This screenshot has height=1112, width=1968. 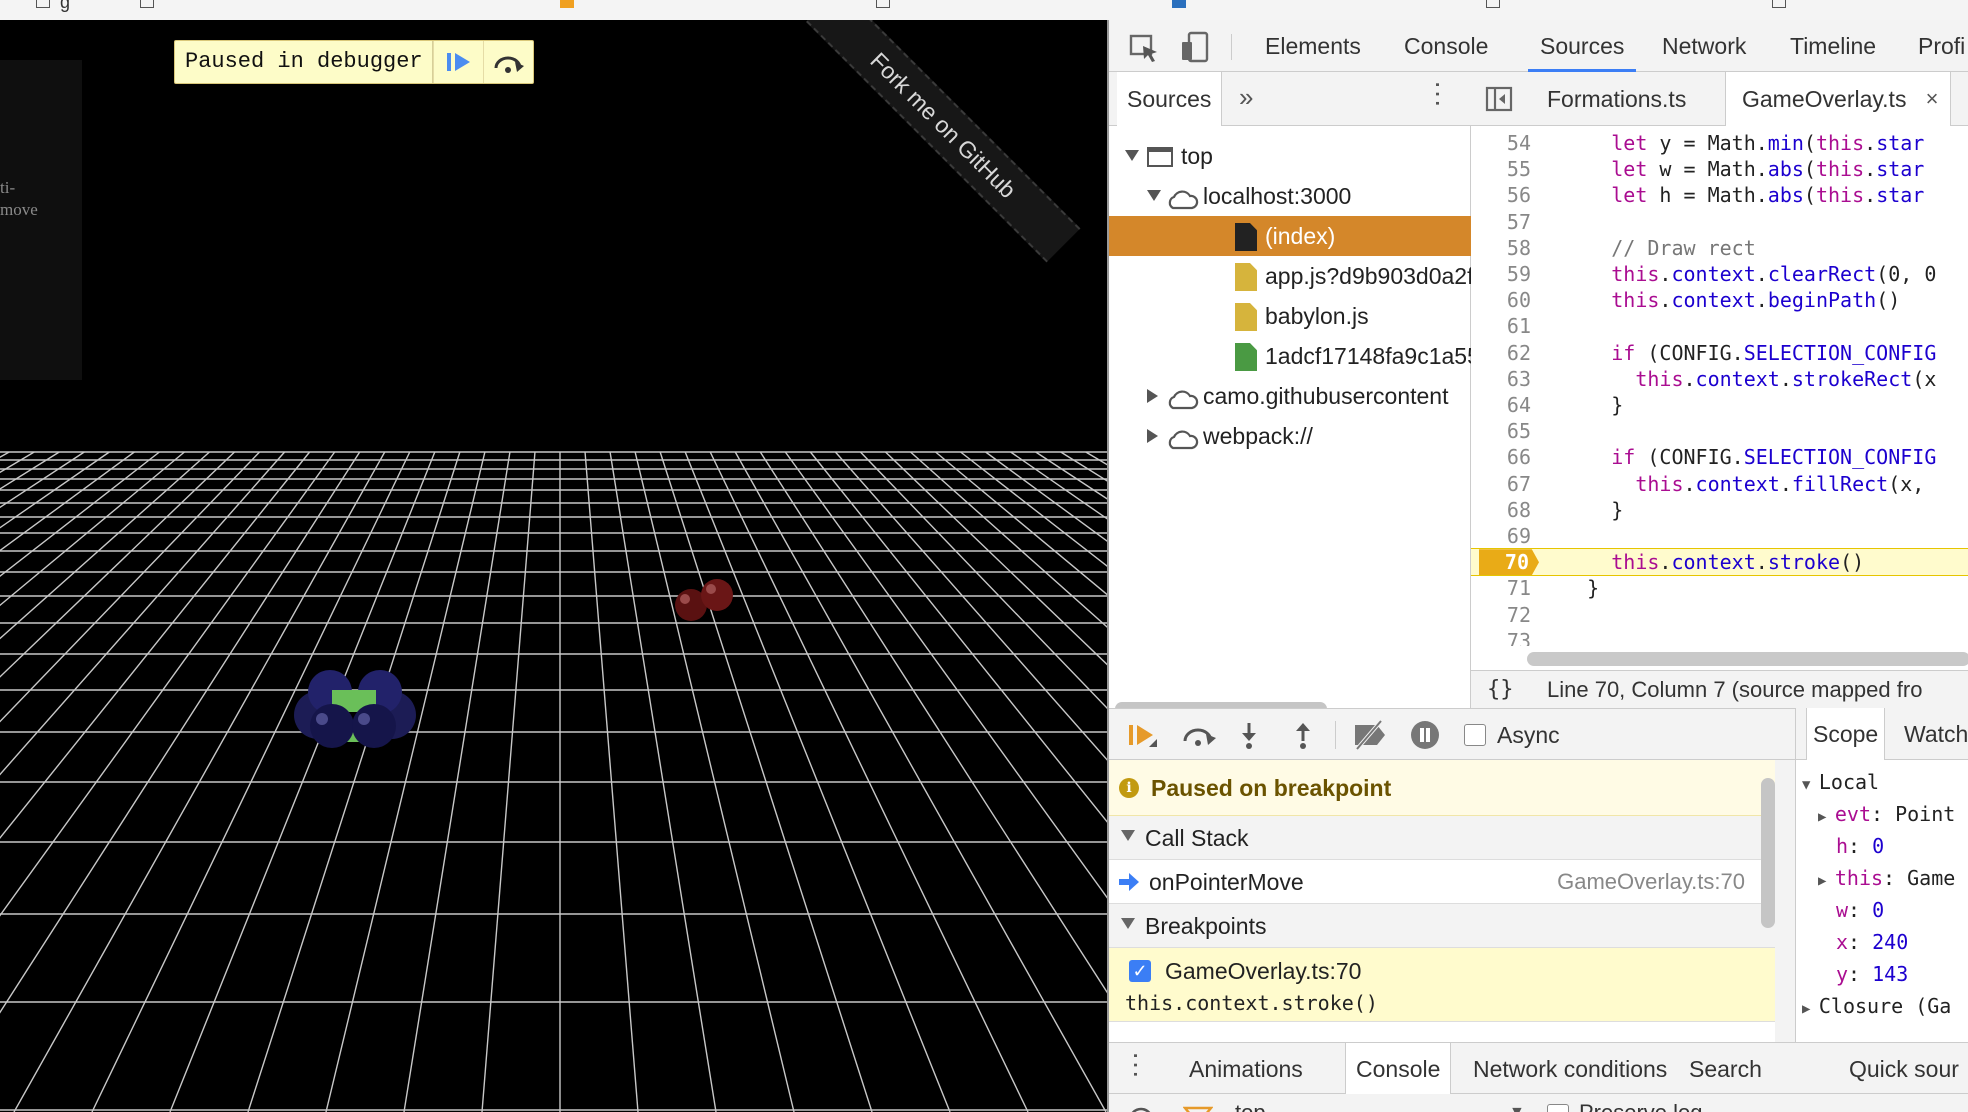 What do you see at coordinates (1501, 353) in the screenshot?
I see `line-number: 62` at bounding box center [1501, 353].